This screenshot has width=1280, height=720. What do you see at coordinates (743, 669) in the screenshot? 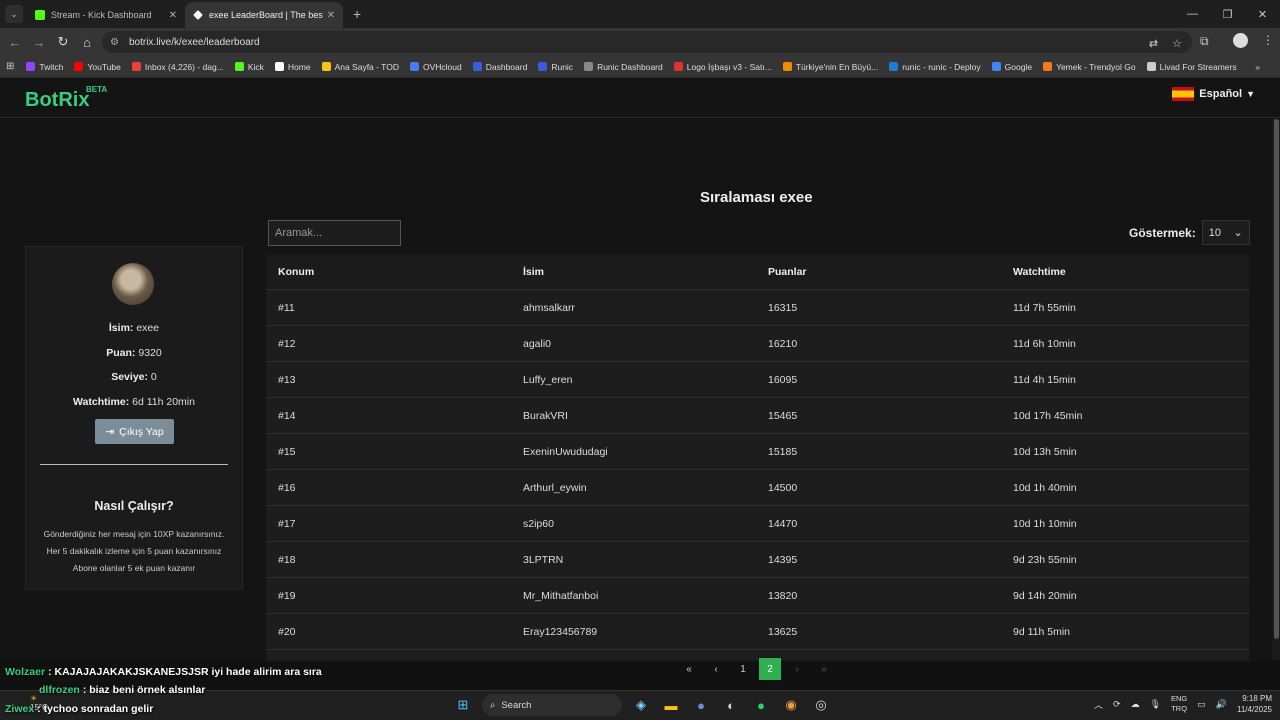
I see `page-1-button: 1` at bounding box center [743, 669].